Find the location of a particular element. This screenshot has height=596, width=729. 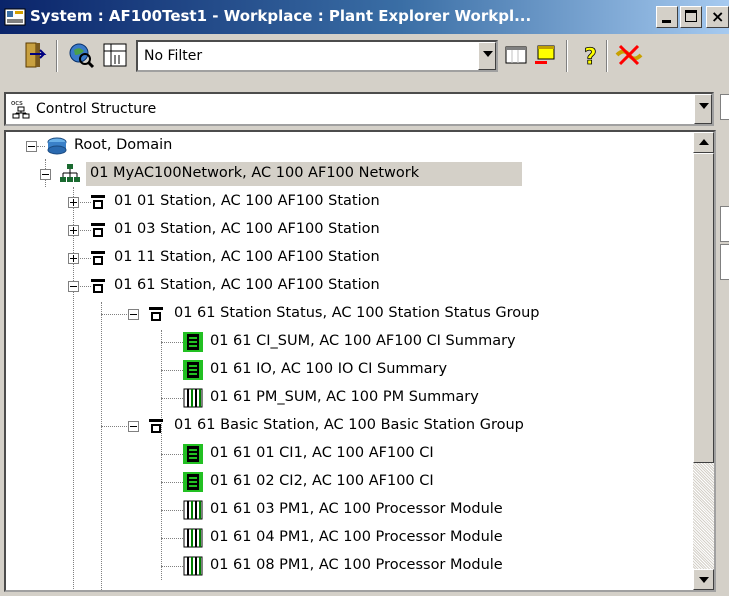

yellow-window-button is located at coordinates (548, 56).